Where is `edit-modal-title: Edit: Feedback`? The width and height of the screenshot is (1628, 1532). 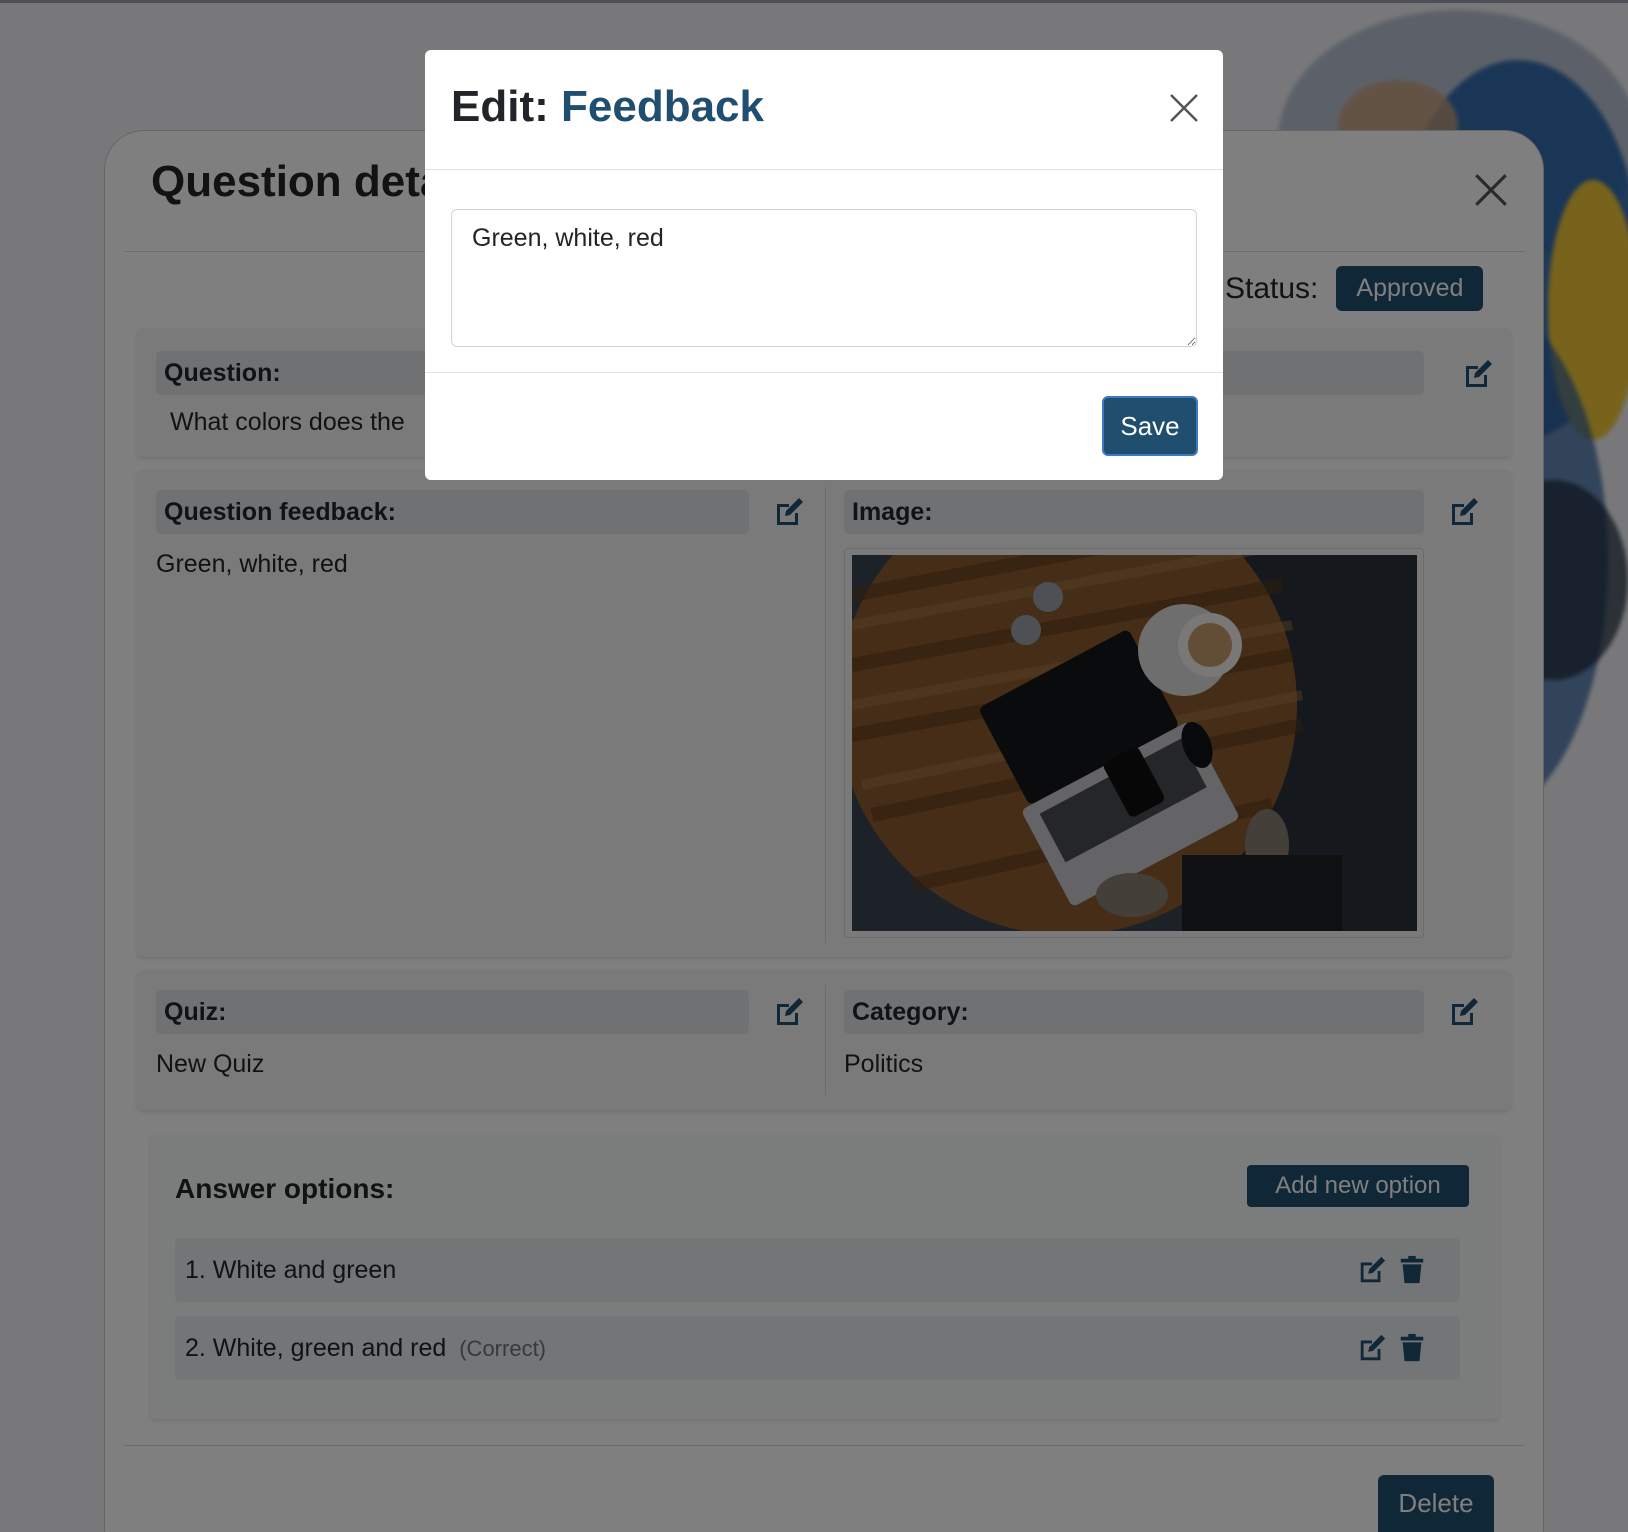 edit-modal-title: Edit: Feedback is located at coordinates (607, 107).